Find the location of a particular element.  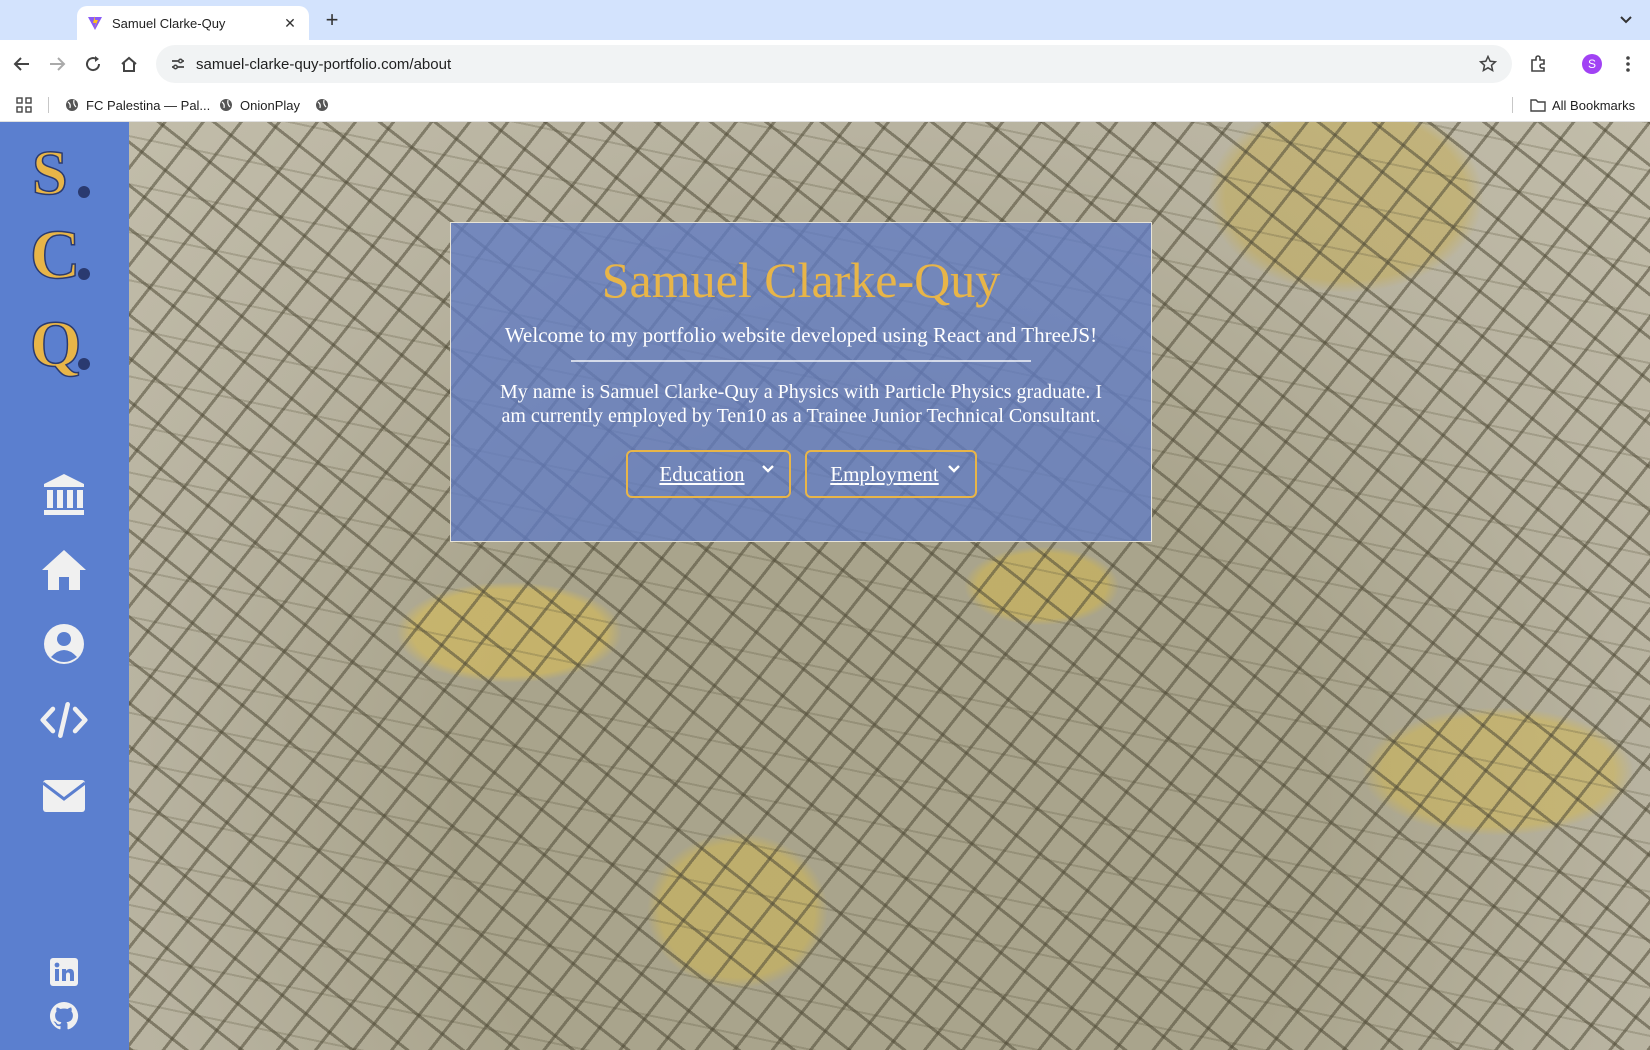

all-bookmarks-button: All Bookmarks is located at coordinates (1582, 105).